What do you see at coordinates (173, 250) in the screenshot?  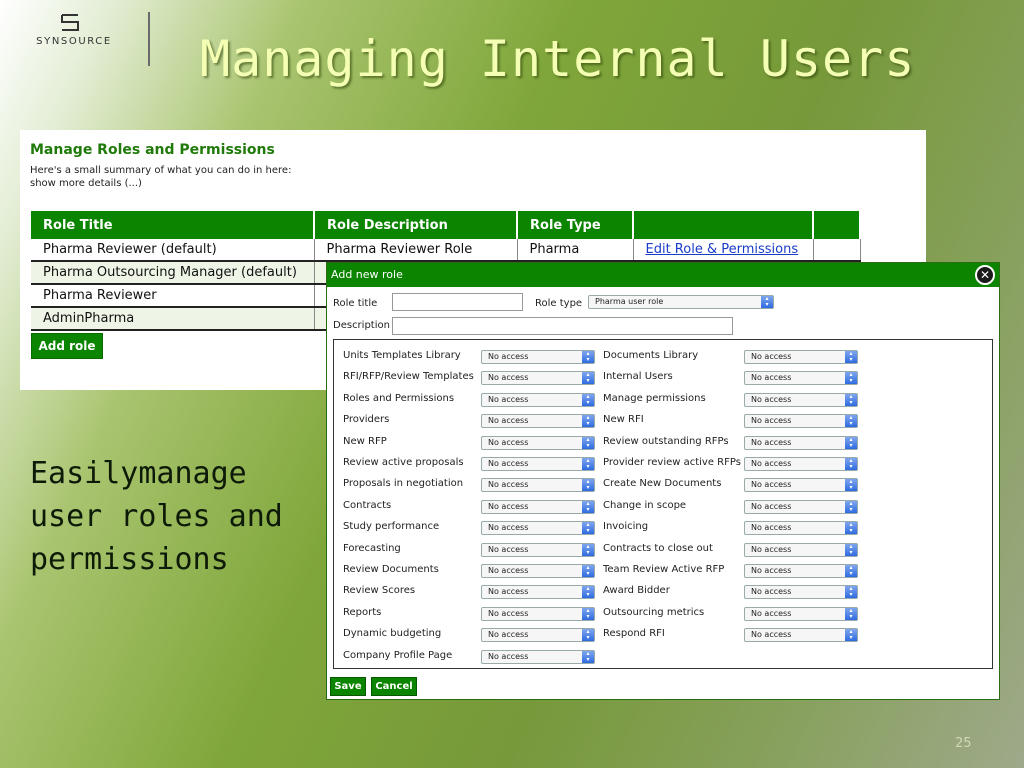 I see `role-title-cell: Pharma Reviewer (default)` at bounding box center [173, 250].